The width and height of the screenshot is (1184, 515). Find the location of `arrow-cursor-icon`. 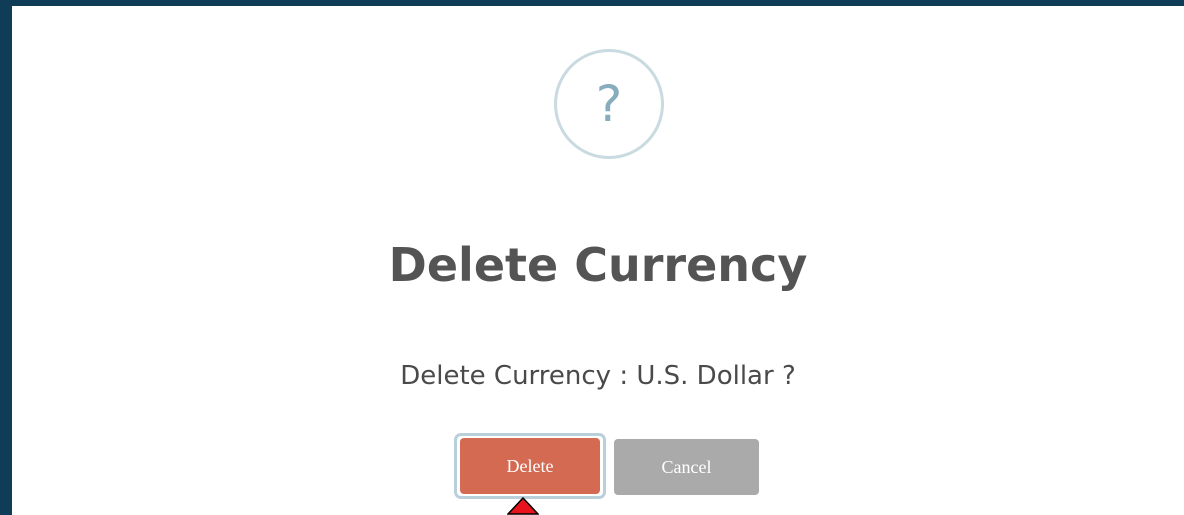

arrow-cursor-icon is located at coordinates (523, 506).